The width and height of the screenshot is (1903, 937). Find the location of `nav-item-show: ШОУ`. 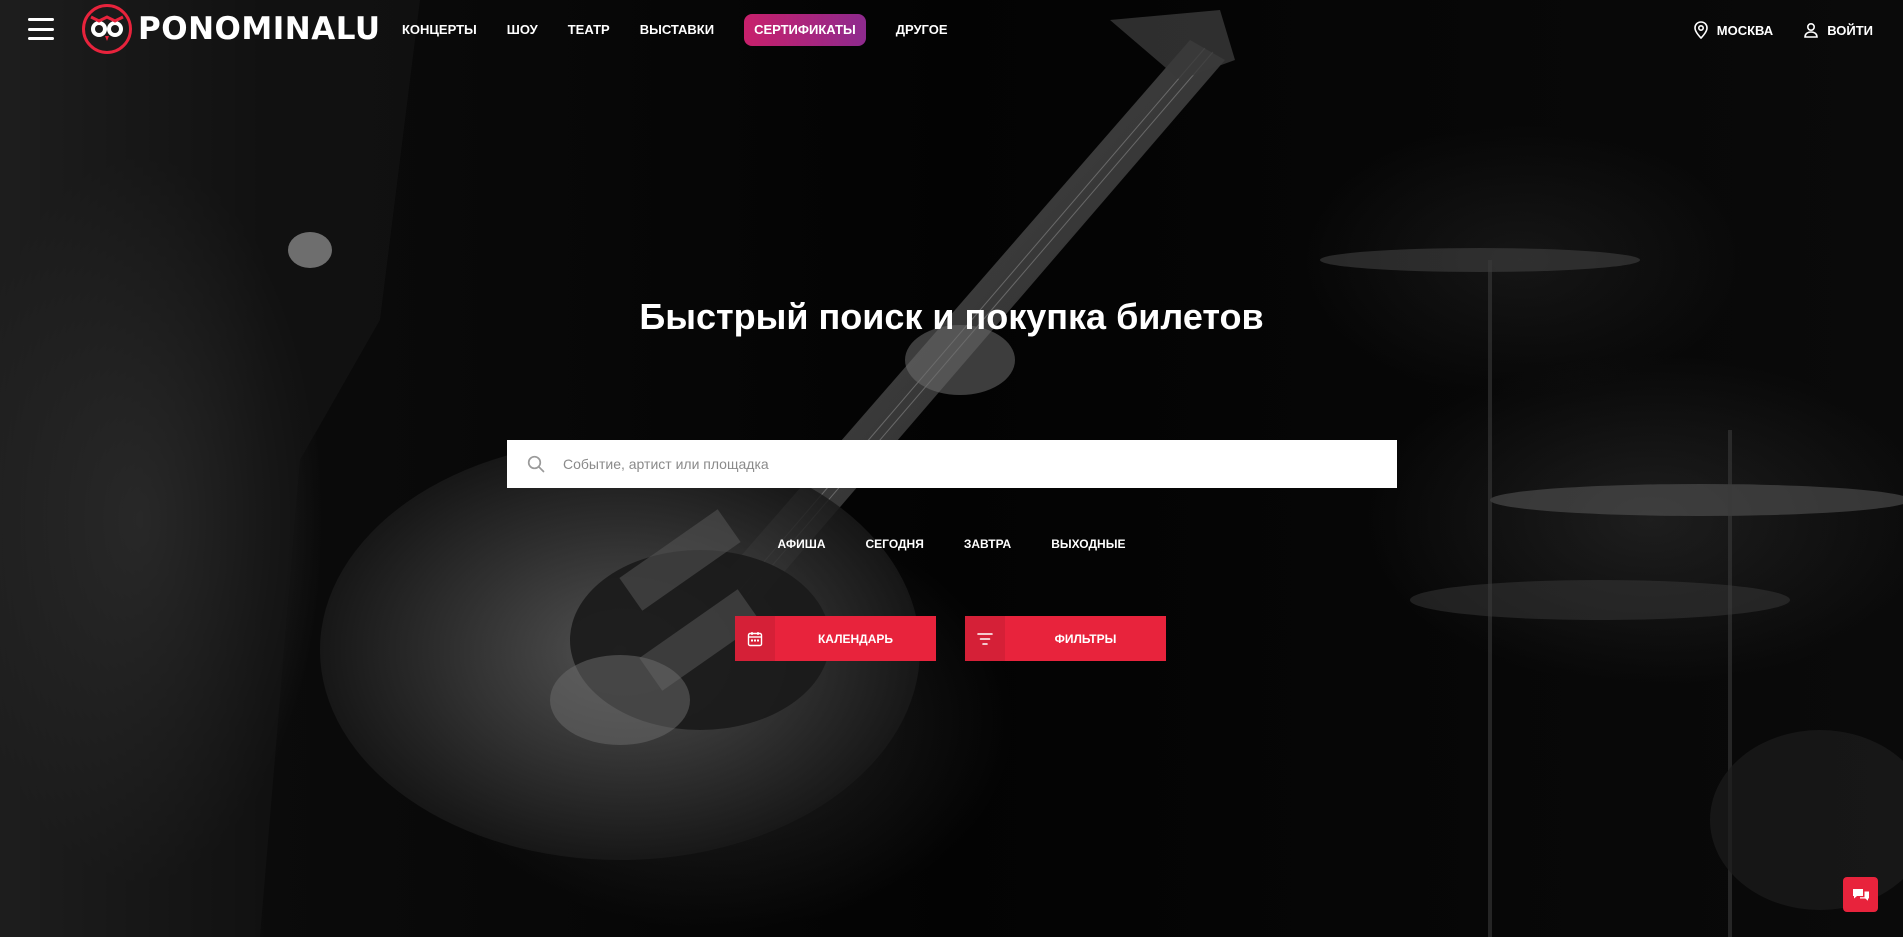

nav-item-show: ШОУ is located at coordinates (522, 30).